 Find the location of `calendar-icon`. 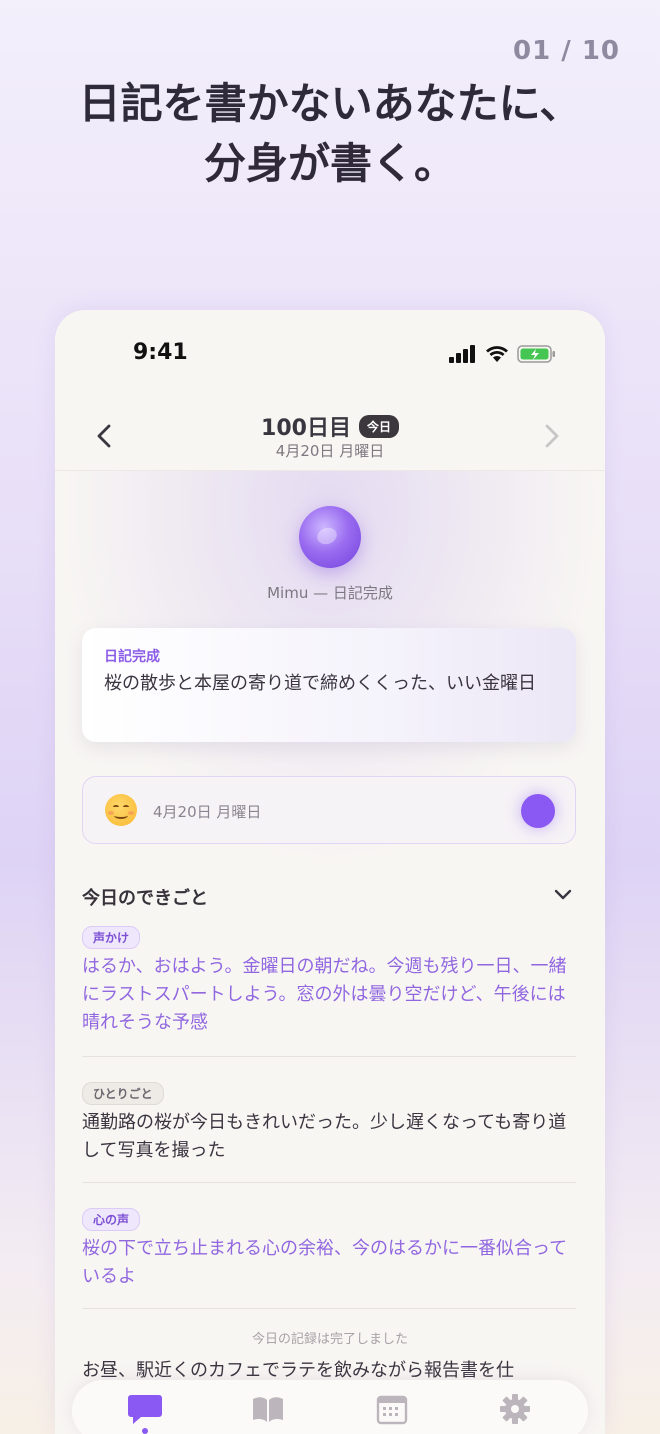

calendar-icon is located at coordinates (392, 1409).